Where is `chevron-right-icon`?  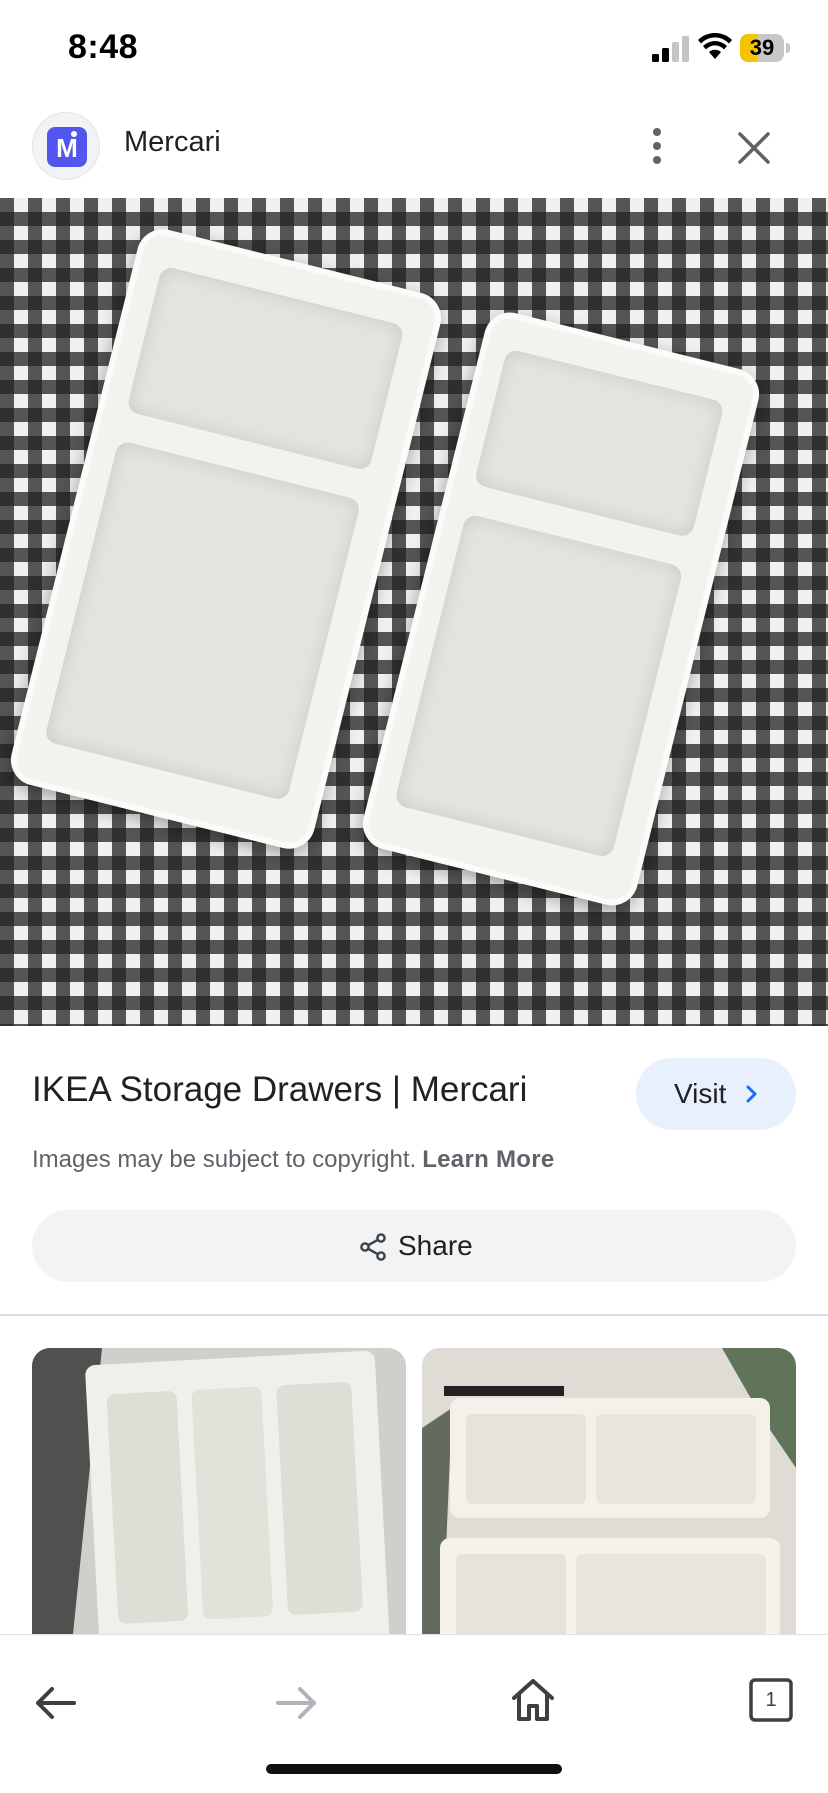
chevron-right-icon is located at coordinates (751, 1094).